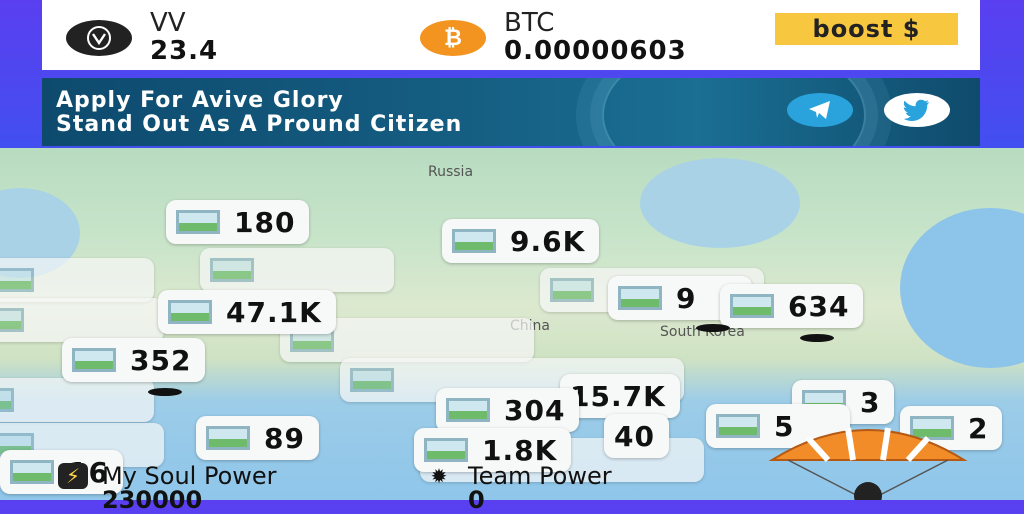 The image size is (1024, 514). I want to click on twitter-icon, so click(917, 110).